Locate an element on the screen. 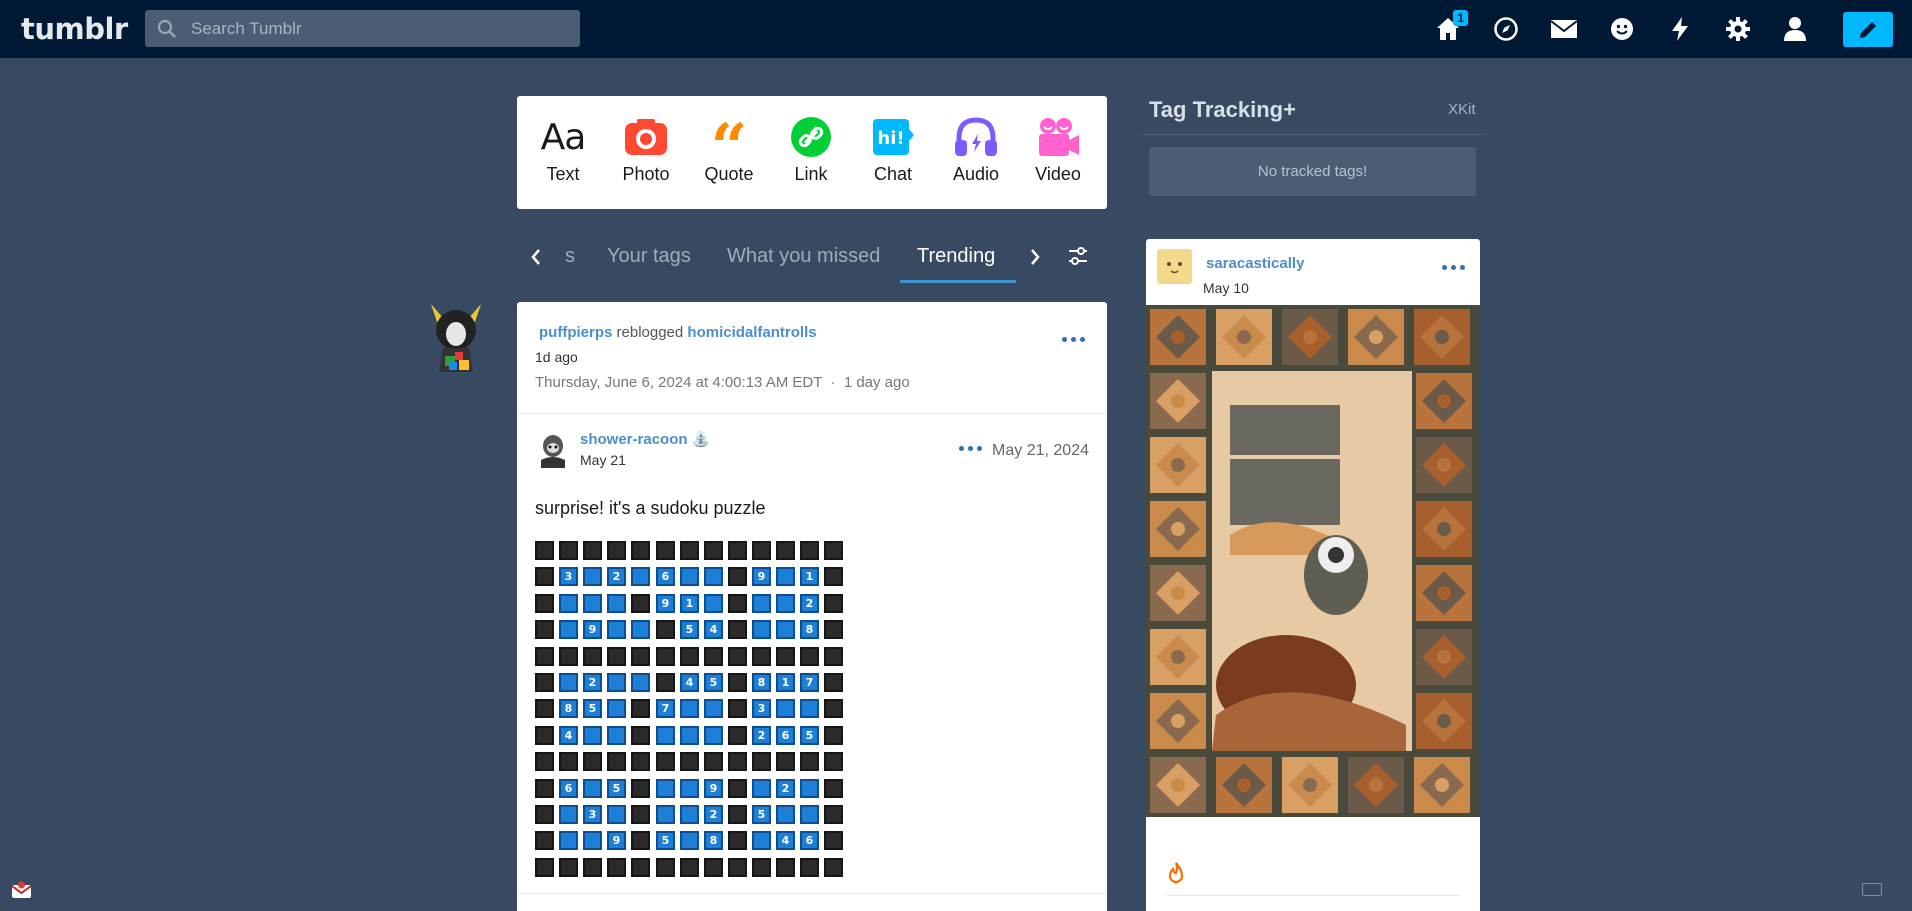  explore-button is located at coordinates (1506, 29).